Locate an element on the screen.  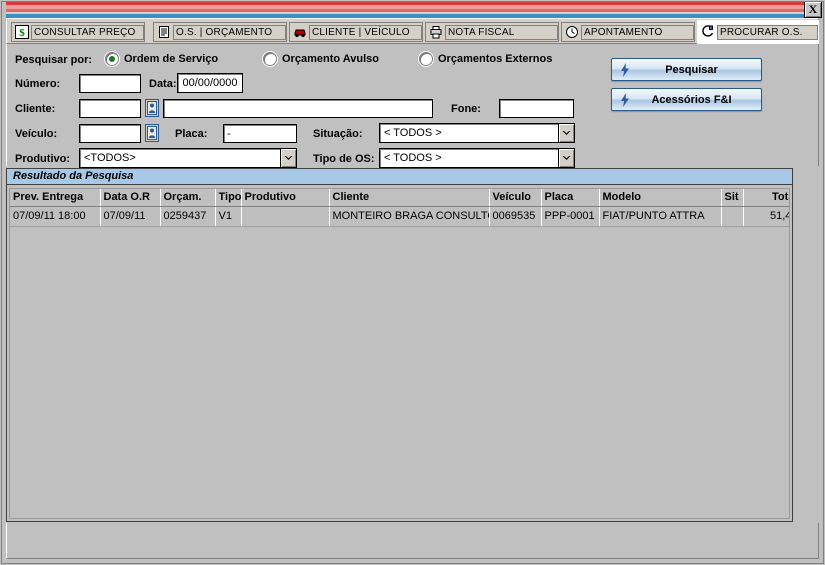
pesquisar-button: Pesquisar is located at coordinates (686, 69).